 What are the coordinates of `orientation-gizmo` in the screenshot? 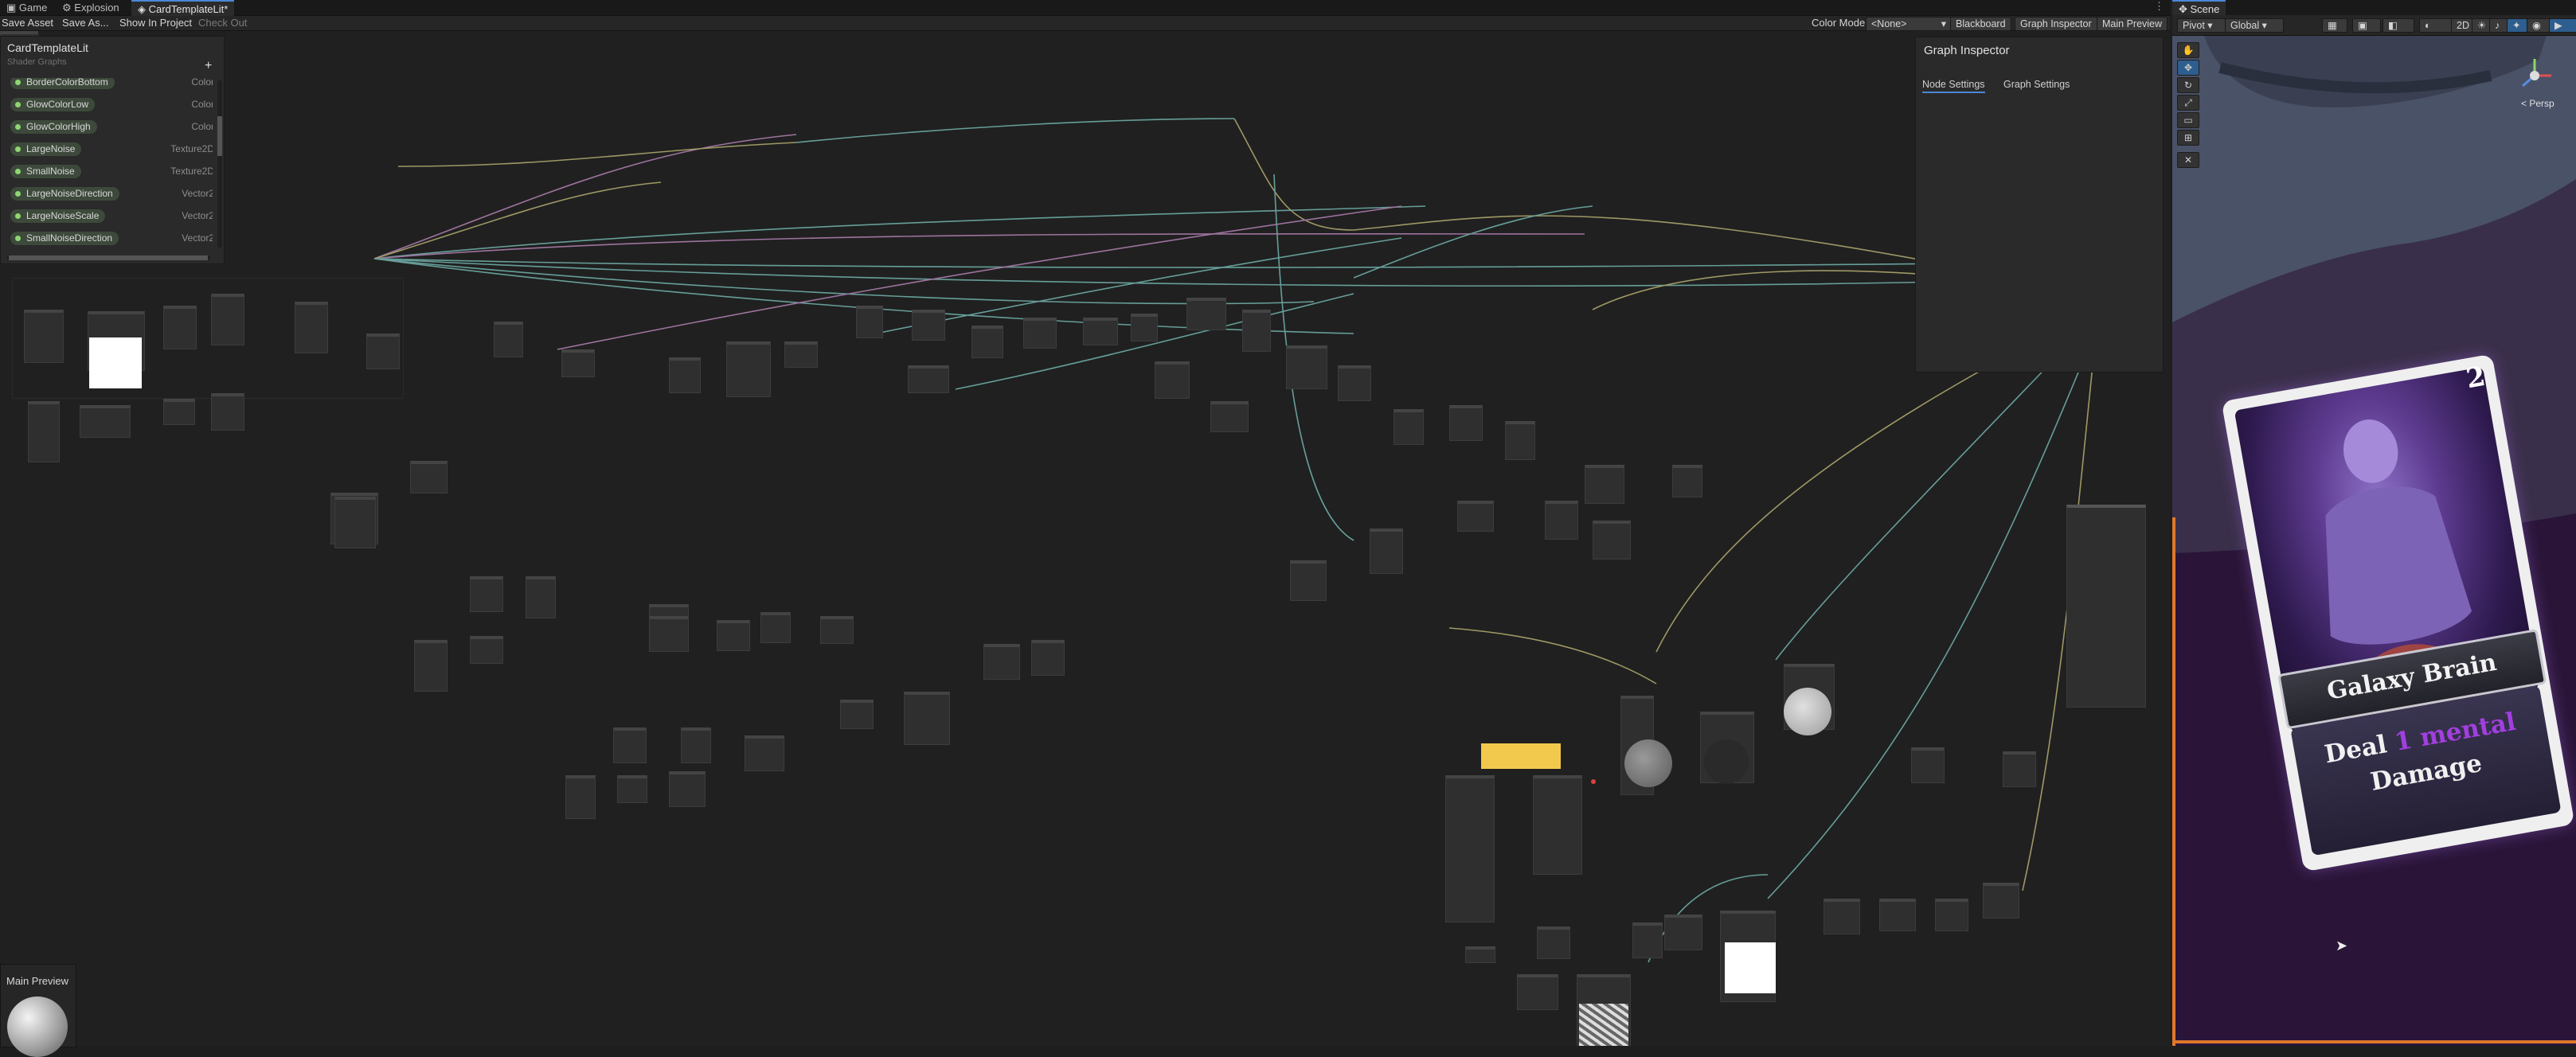 It's located at (2535, 76).